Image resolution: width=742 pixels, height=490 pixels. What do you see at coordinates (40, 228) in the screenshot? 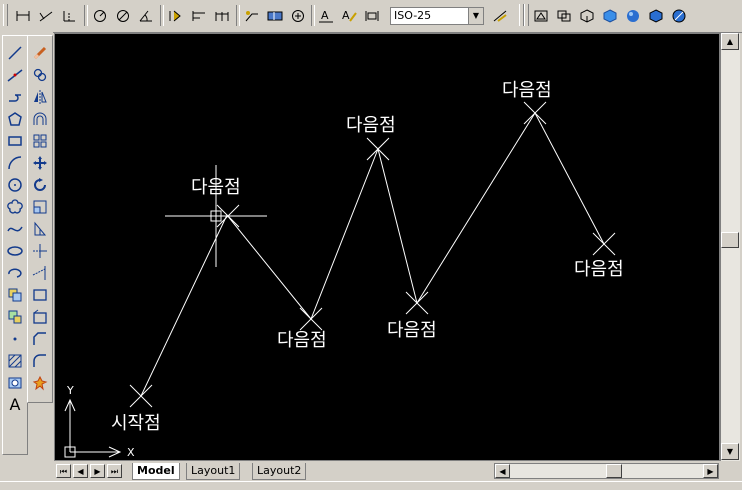
I see `stretch-icon` at bounding box center [40, 228].